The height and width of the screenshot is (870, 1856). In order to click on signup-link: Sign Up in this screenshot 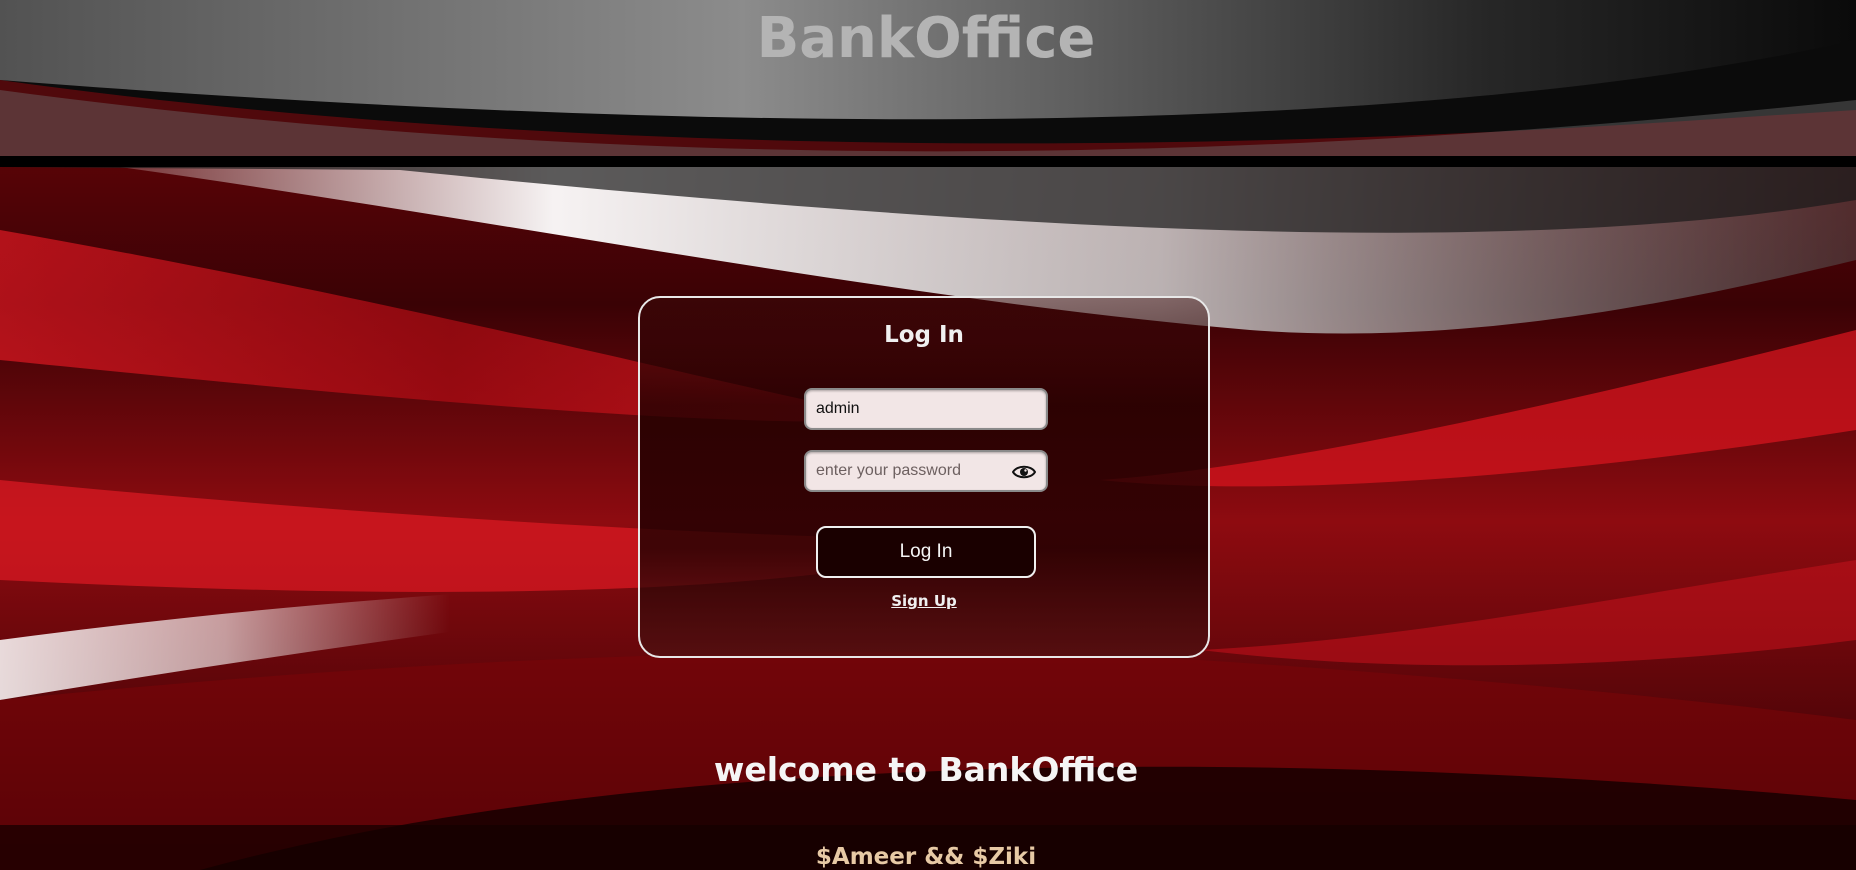, I will do `click(924, 601)`.